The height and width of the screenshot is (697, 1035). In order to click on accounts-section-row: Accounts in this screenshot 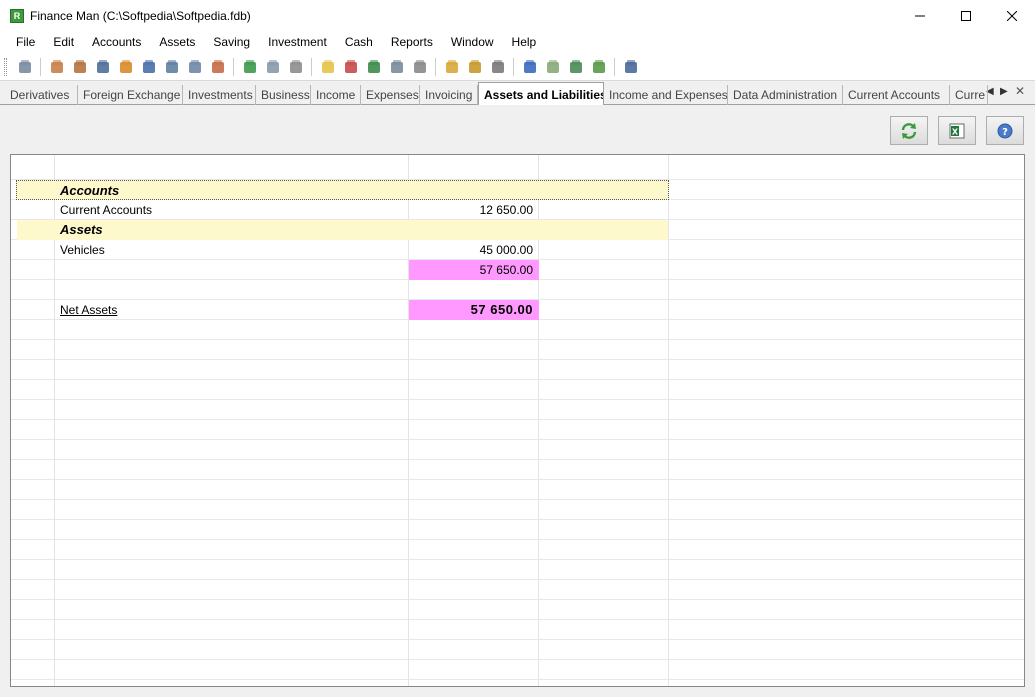, I will do `click(342, 190)`.